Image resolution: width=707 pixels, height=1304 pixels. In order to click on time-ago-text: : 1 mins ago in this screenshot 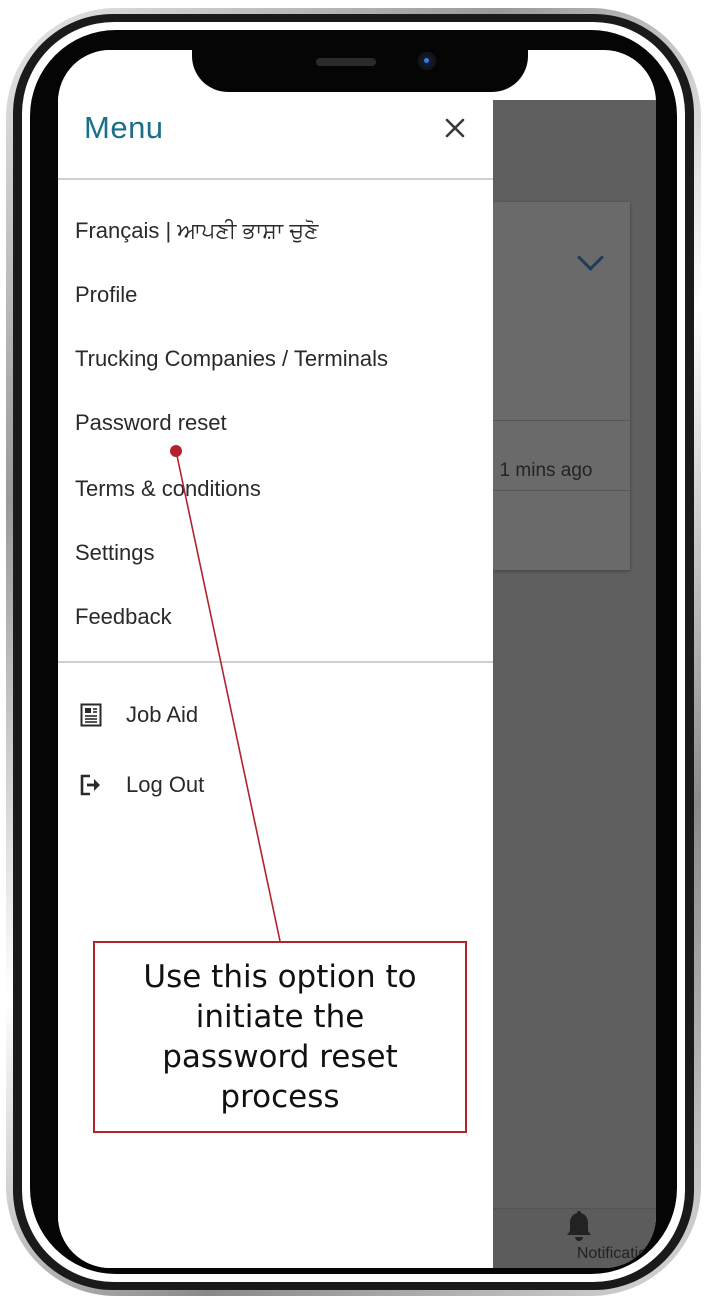, I will do `click(541, 470)`.